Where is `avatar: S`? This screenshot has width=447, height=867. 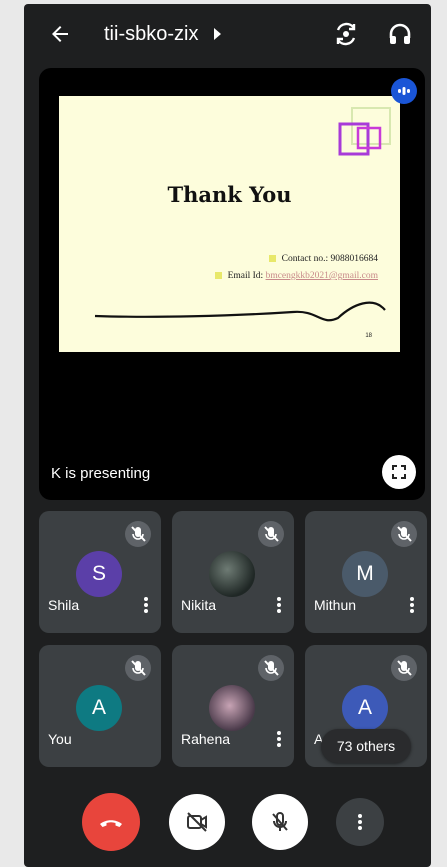
avatar: S is located at coordinates (99, 574).